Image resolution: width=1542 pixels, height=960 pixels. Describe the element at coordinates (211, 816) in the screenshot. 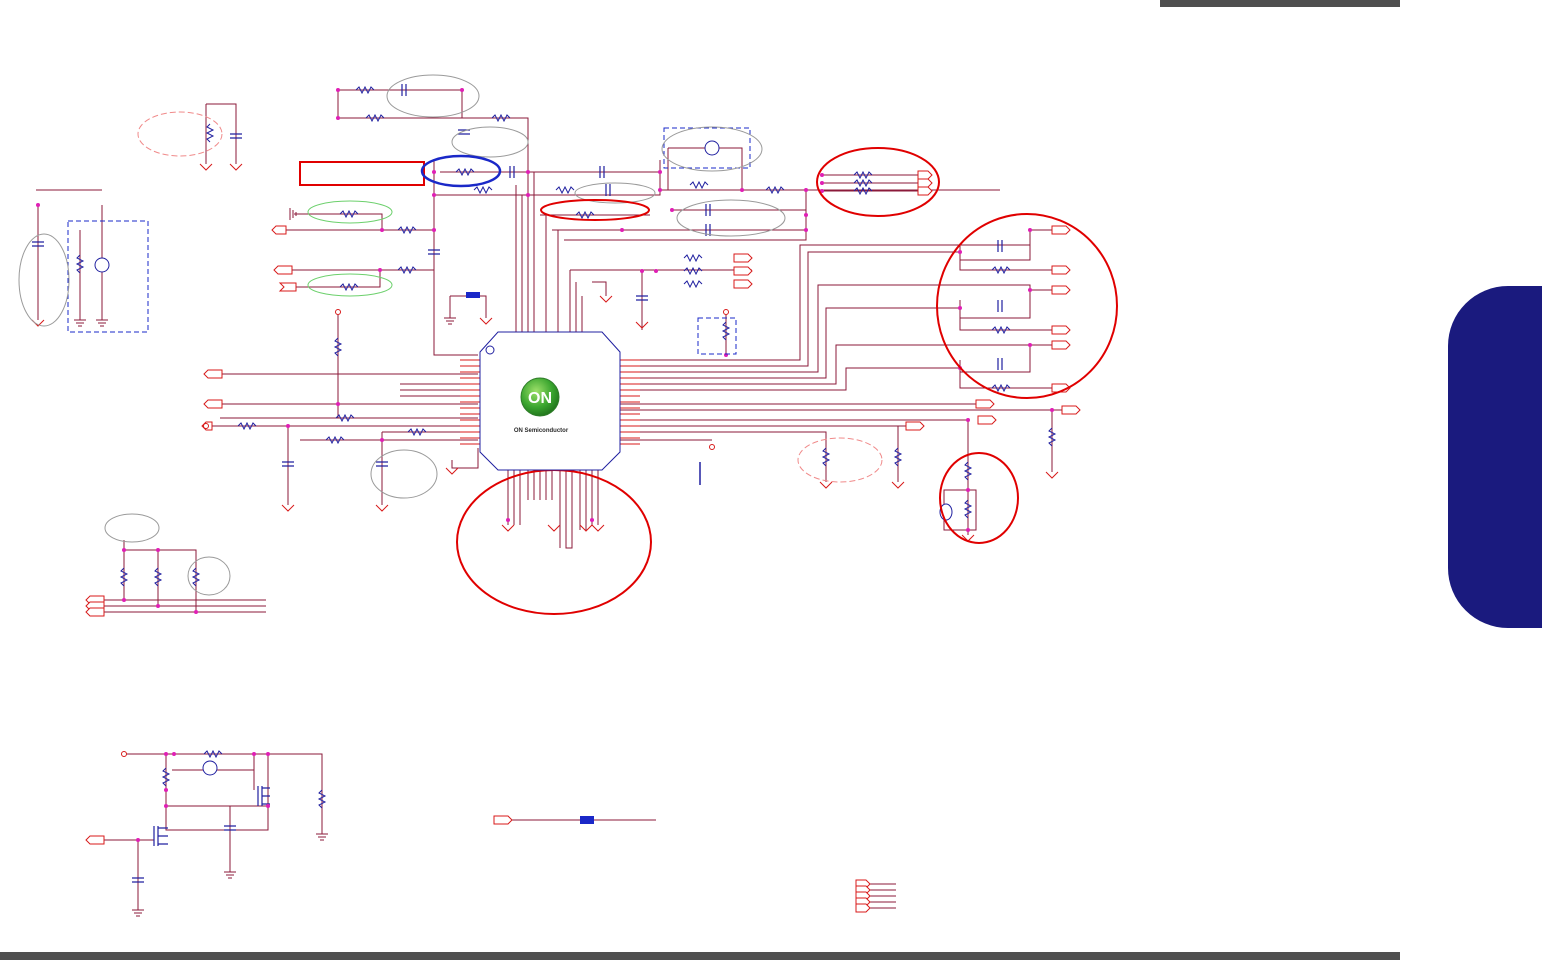

I see `mosfet-group` at that location.